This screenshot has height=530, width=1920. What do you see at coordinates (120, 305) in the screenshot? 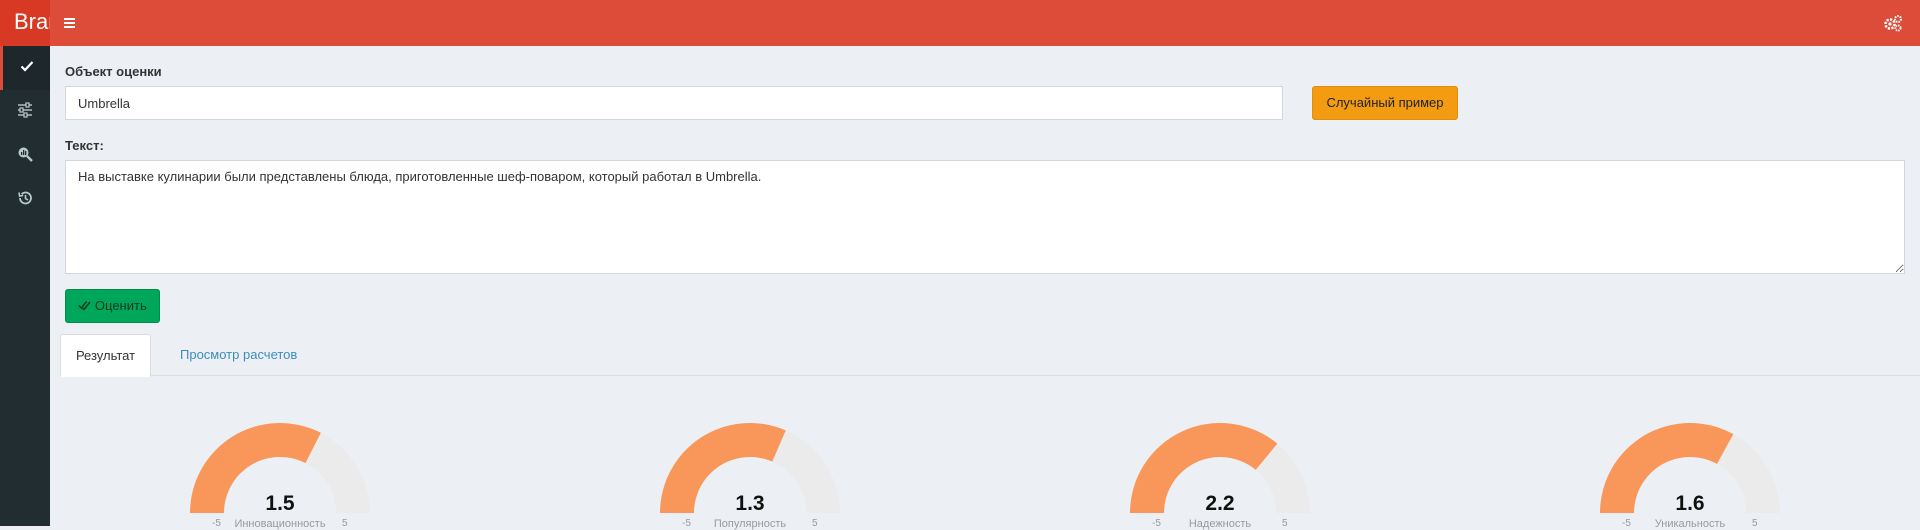
I see `evaluate-button-label: Оценить` at bounding box center [120, 305].